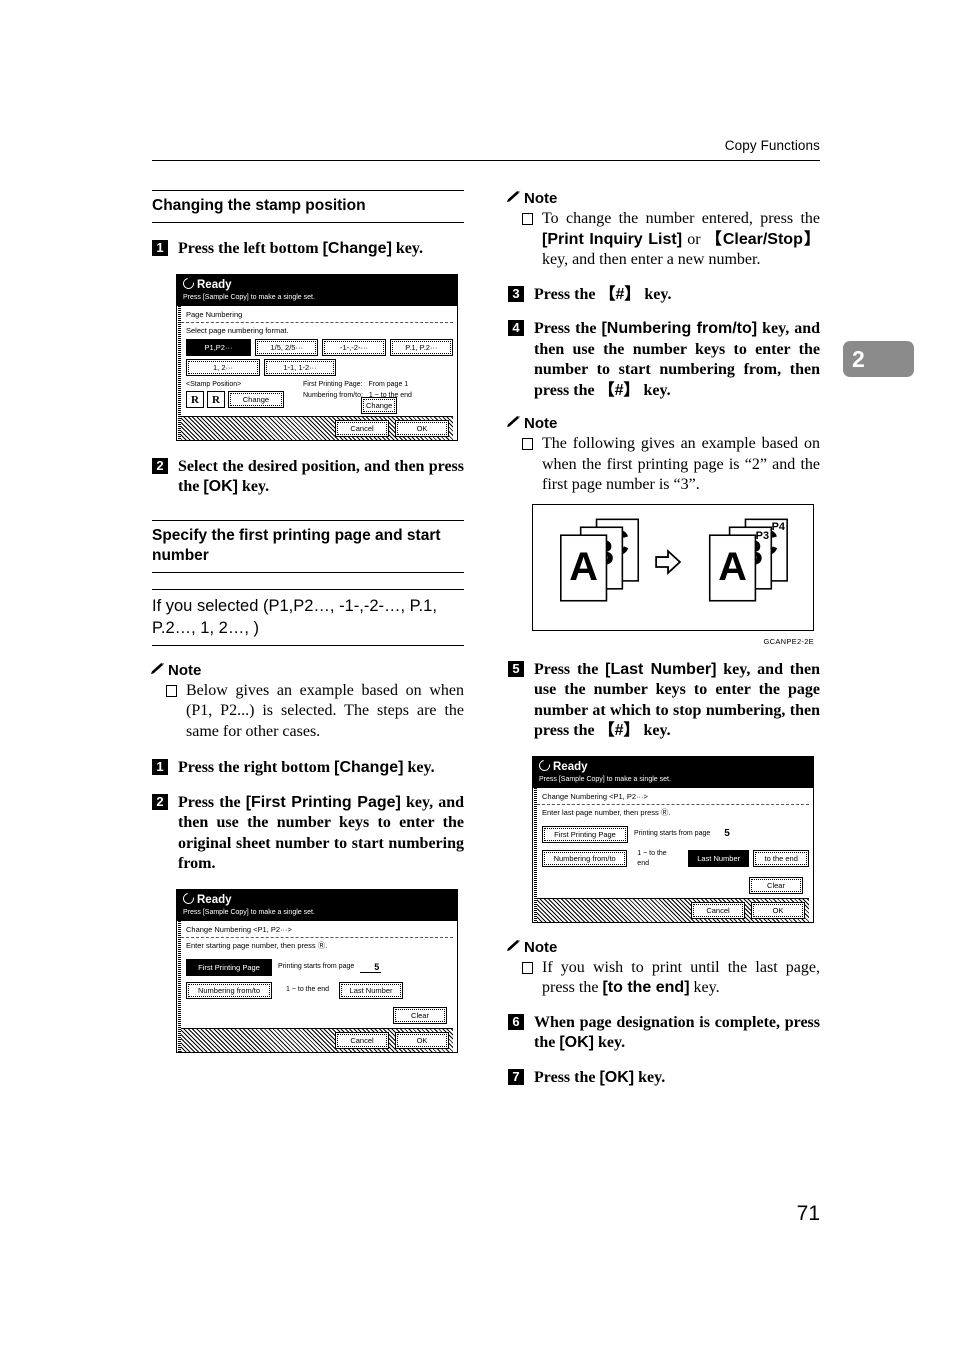  Describe the element at coordinates (535, 854) in the screenshot. I see `lcd-scroll-rail` at that location.